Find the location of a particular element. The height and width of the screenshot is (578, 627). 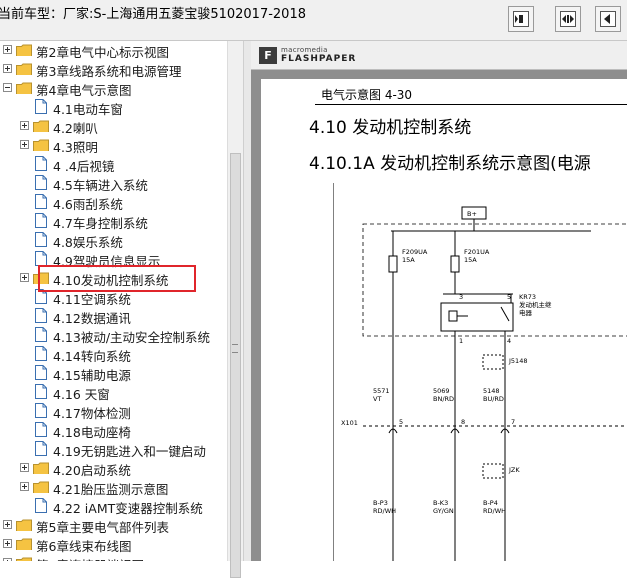

tree-scrollbar is located at coordinates (235, 309).